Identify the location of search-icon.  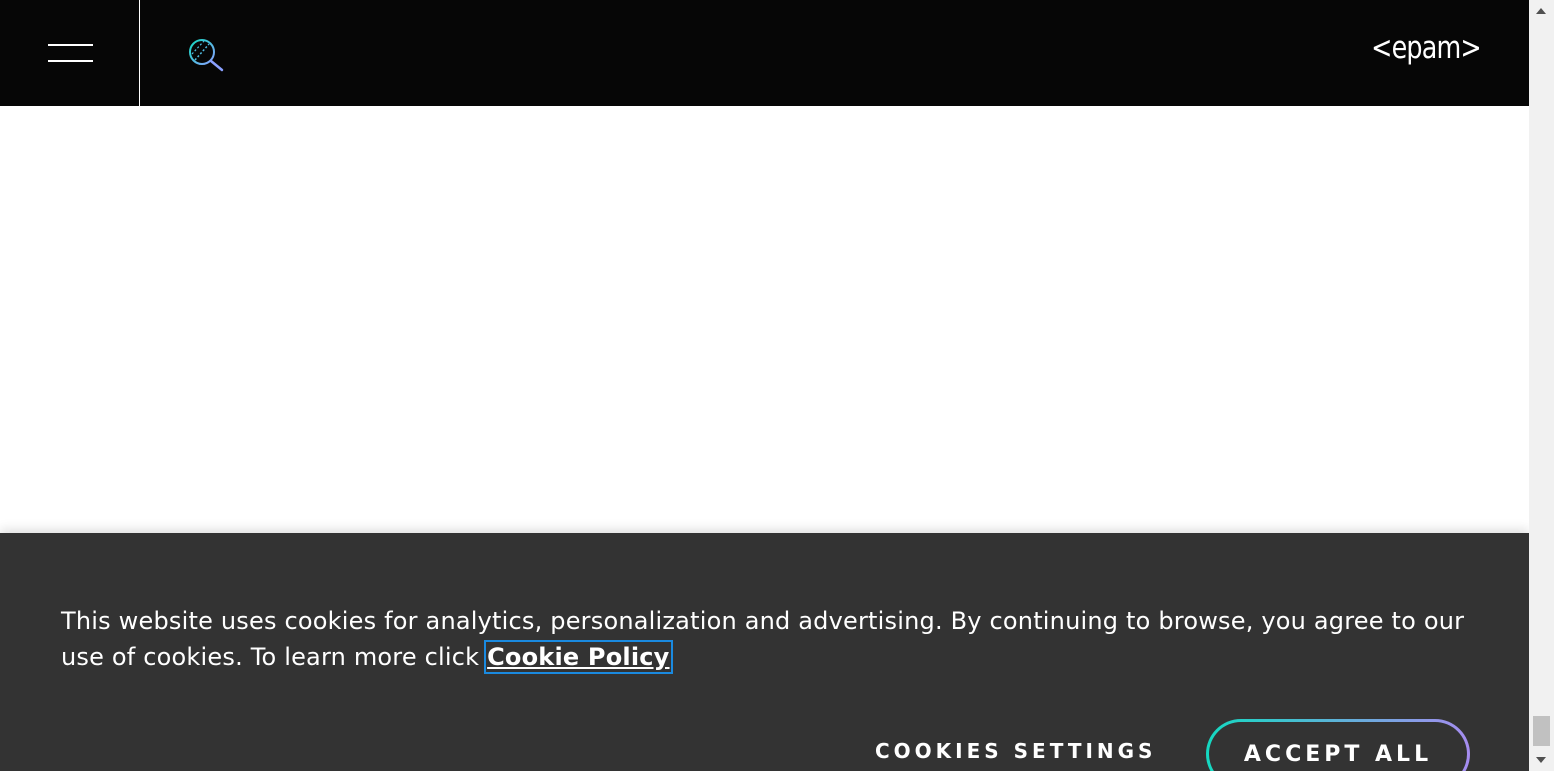
(206, 55).